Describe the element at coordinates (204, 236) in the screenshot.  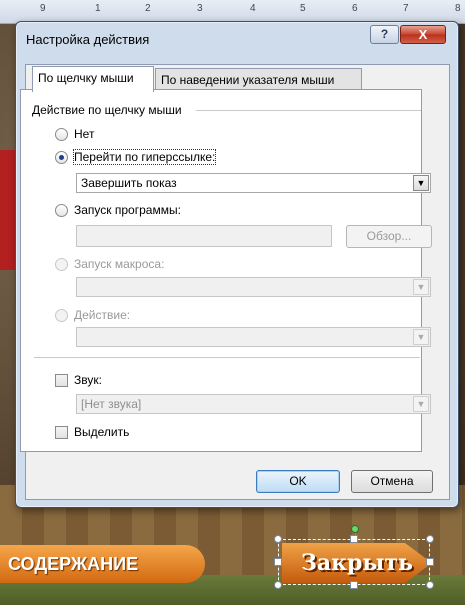
I see `program-path-input` at that location.